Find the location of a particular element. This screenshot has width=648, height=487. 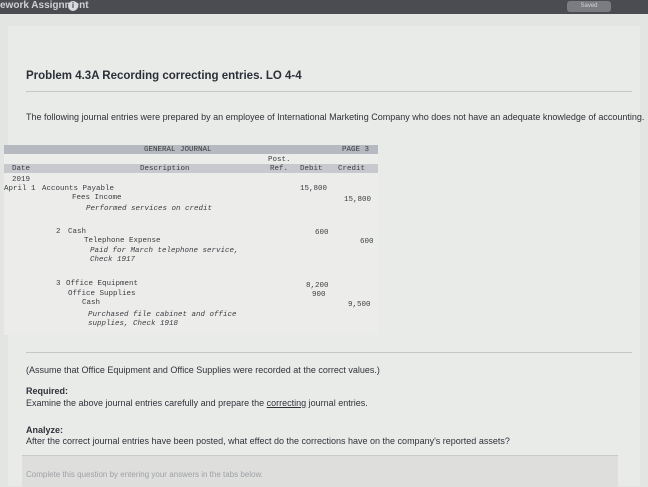

entry-line: Office Equipment is located at coordinates (102, 284).